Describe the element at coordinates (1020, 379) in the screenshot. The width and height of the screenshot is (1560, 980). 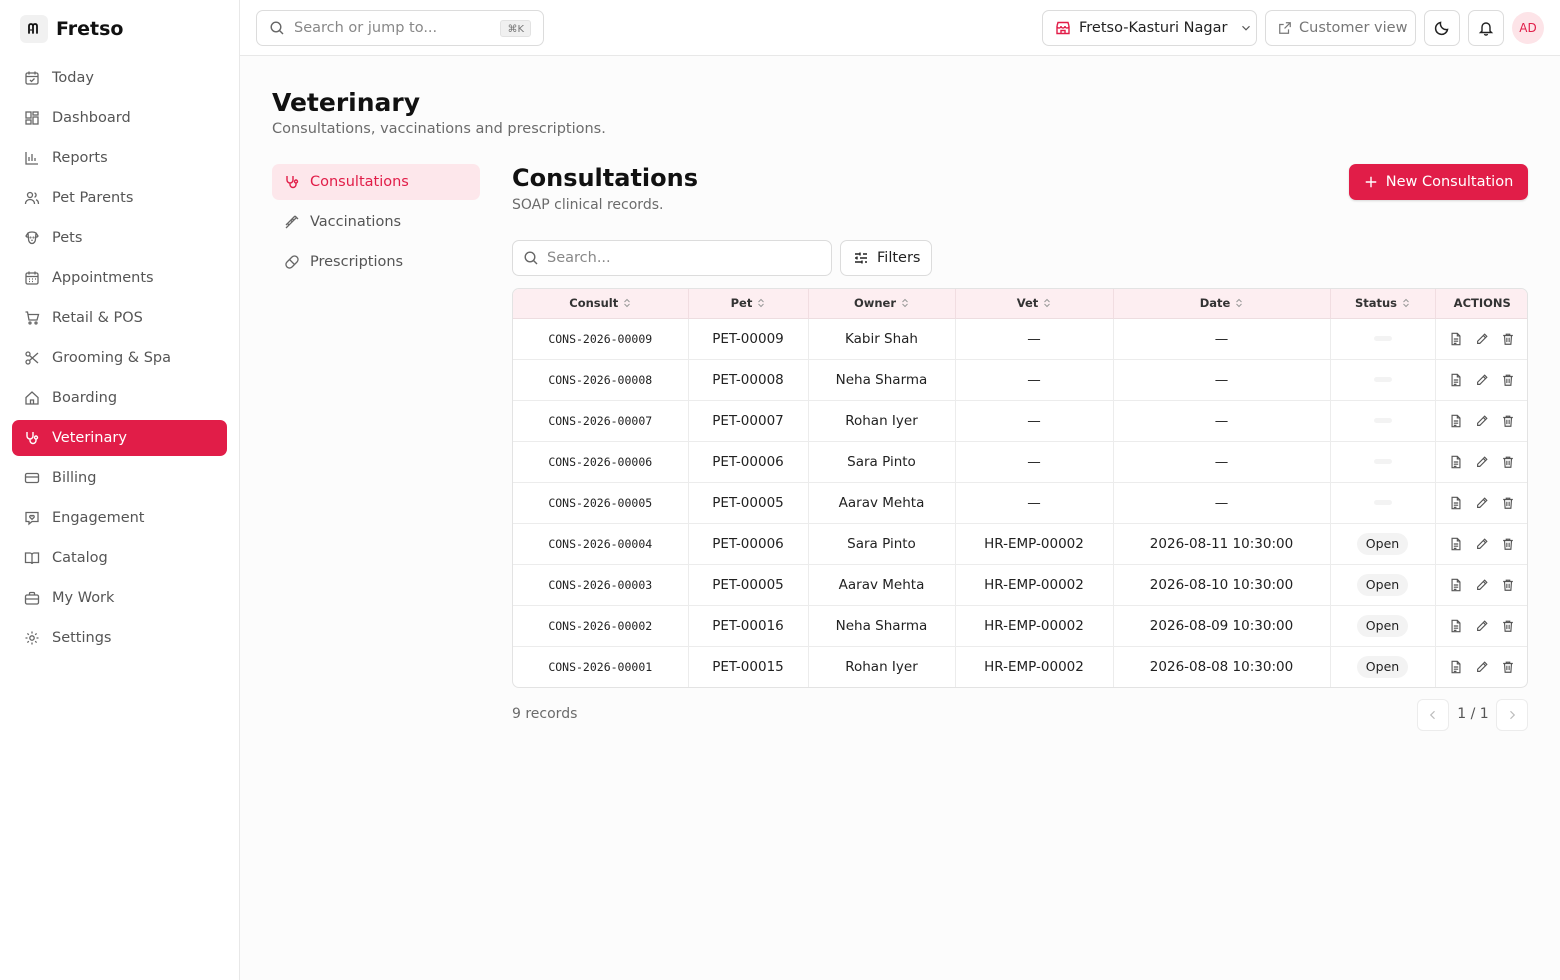
I see `table-row: CONS-2026-00008 PET-00008 Neha Sharma — —` at that location.